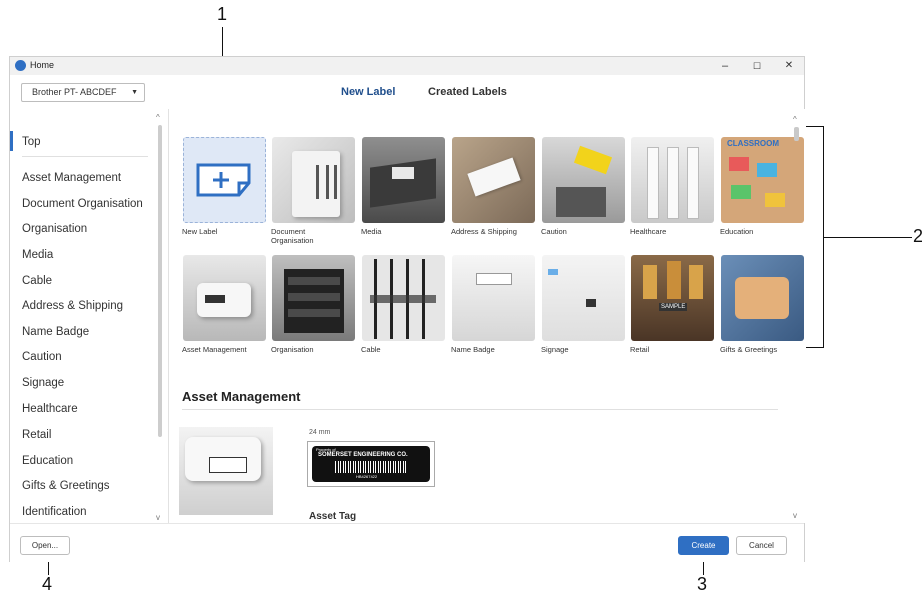 This screenshot has width=922, height=595. Describe the element at coordinates (403, 298) in the screenshot. I see `tile-cable` at that location.